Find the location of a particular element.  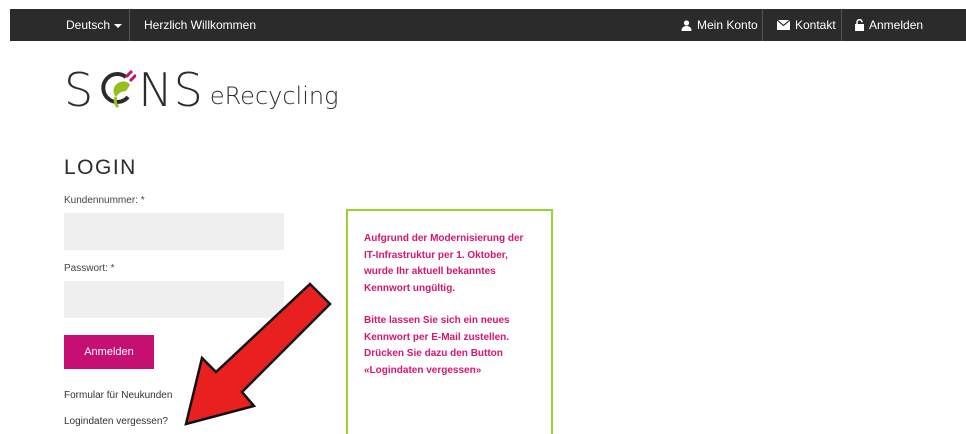

my-account-label: Mein Konto is located at coordinates (727, 25).